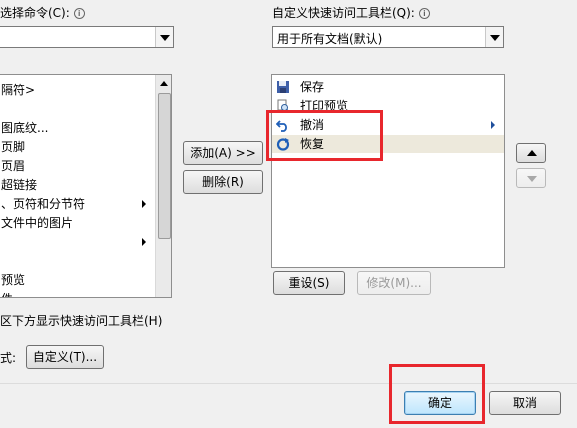 This screenshot has width=577, height=428. I want to click on choose-commands-label: 选择命令(C): i, so click(42, 13).